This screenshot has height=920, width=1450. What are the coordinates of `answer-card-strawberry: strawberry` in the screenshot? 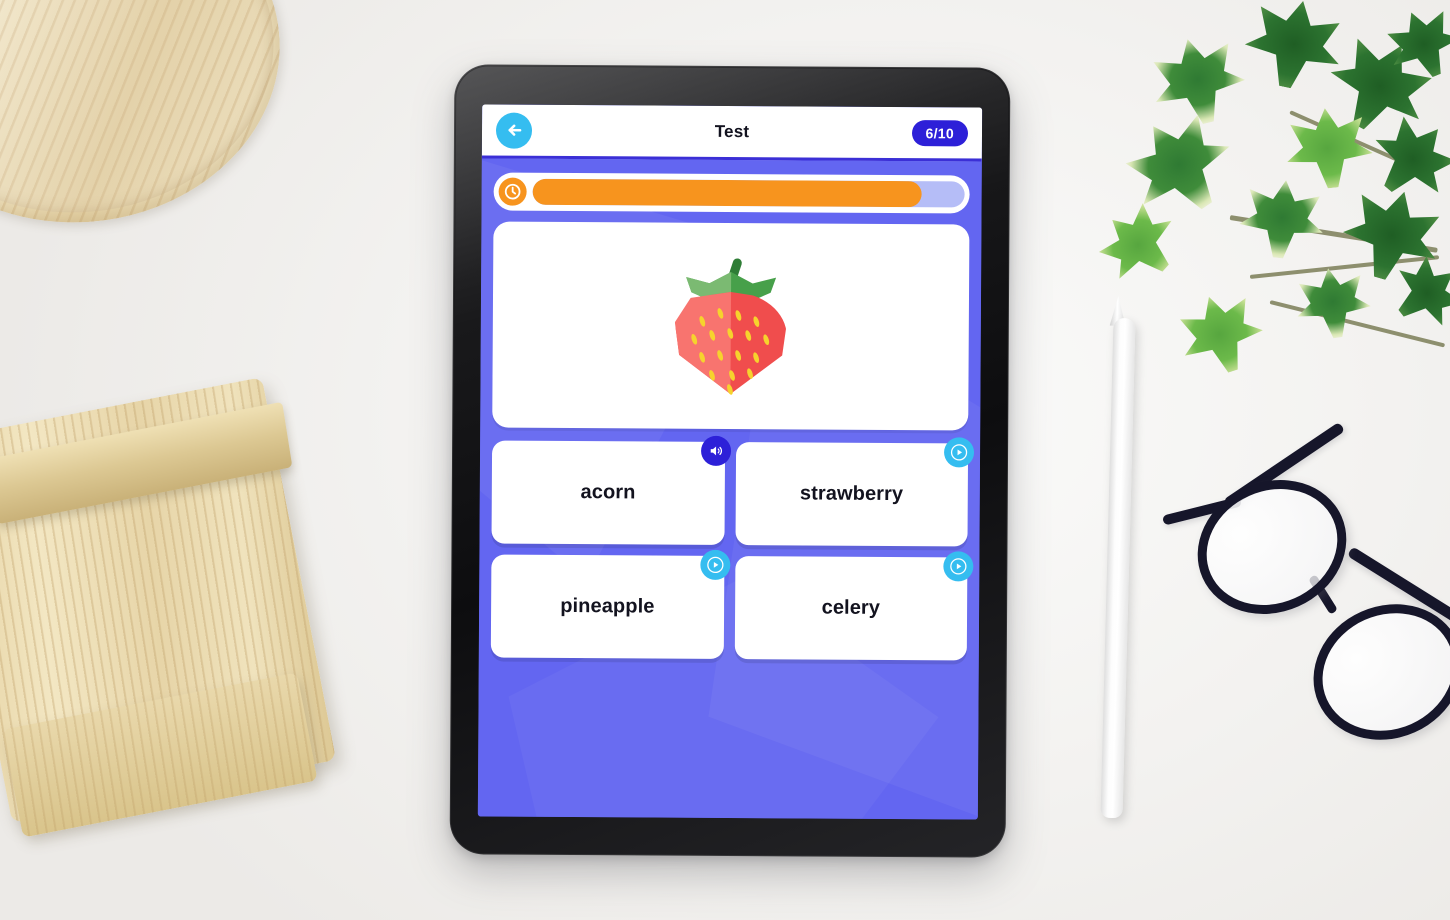 It's located at (854, 492).